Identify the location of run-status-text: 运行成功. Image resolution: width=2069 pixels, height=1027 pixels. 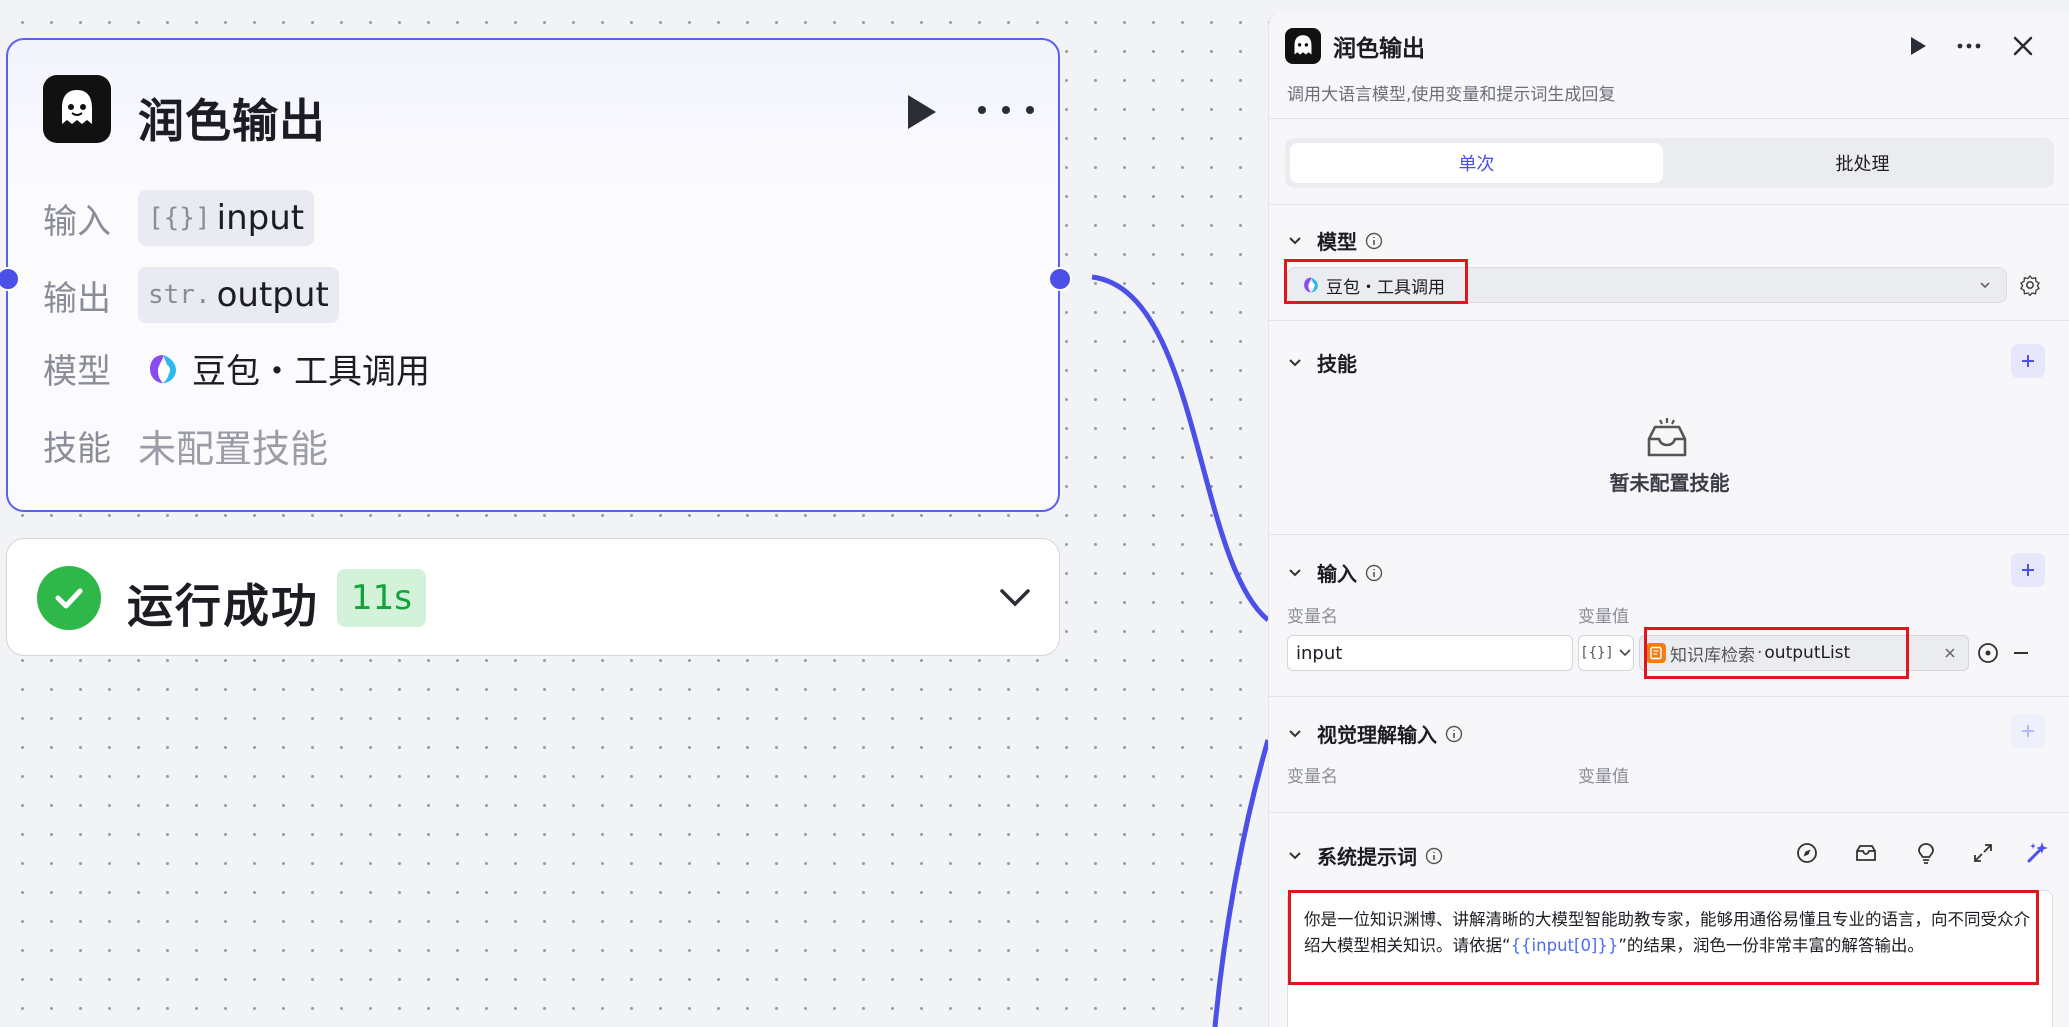
(223, 606).